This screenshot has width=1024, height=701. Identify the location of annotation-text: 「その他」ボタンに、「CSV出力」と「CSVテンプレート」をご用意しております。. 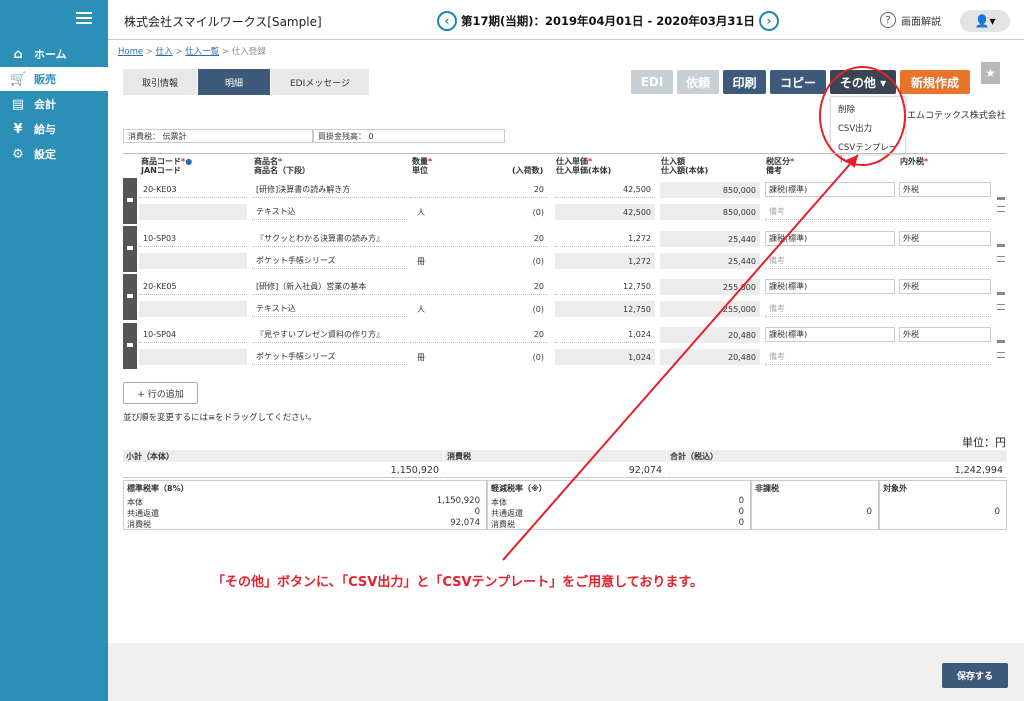
(458, 582).